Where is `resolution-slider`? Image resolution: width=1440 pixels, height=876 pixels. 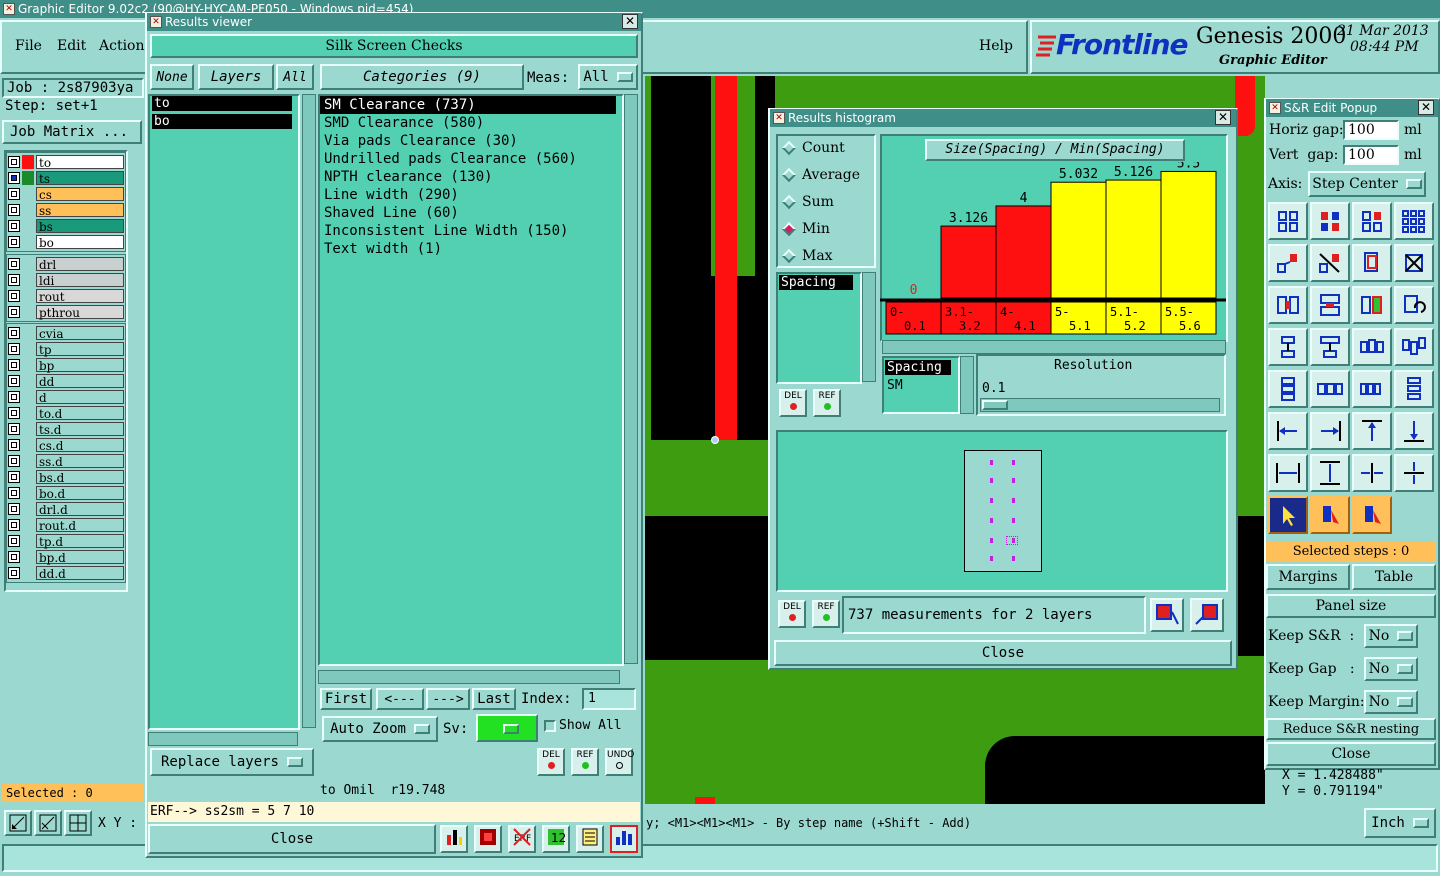
resolution-slider is located at coordinates (1100, 405).